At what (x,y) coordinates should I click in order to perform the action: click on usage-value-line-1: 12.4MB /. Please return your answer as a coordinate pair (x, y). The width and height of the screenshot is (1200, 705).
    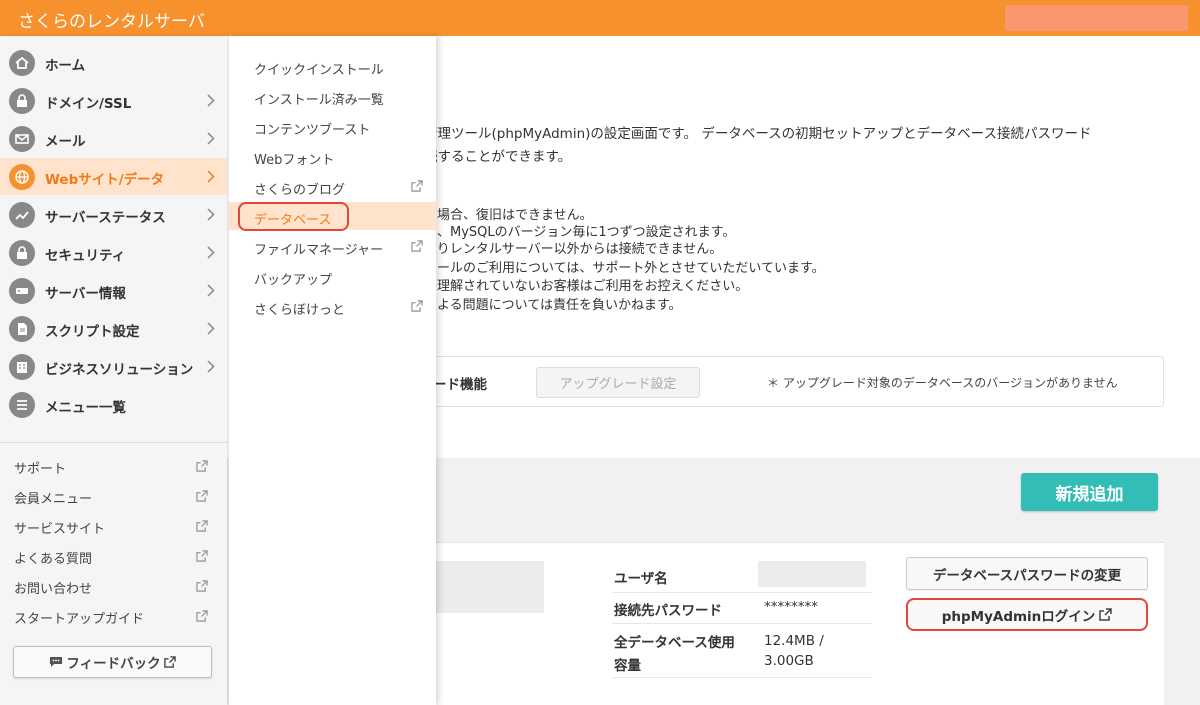
    Looking at the image, I should click on (794, 641).